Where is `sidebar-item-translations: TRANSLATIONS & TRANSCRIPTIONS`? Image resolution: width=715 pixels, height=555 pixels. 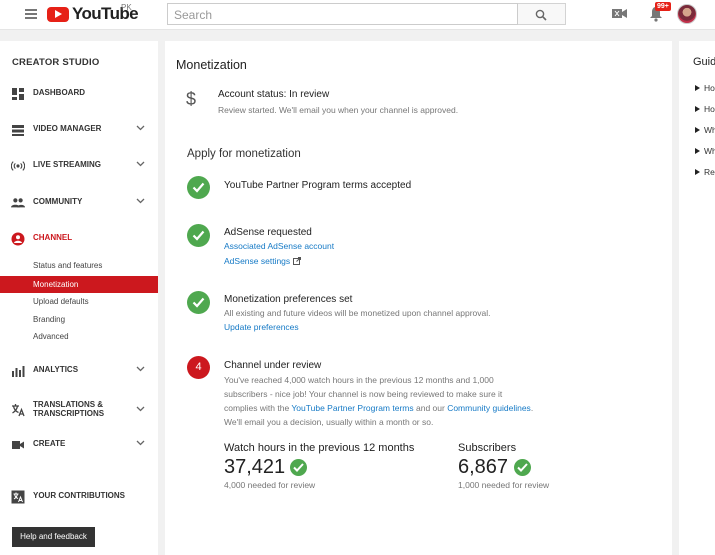 sidebar-item-translations: TRANSLATIONS & TRANSCRIPTIONS is located at coordinates (79, 410).